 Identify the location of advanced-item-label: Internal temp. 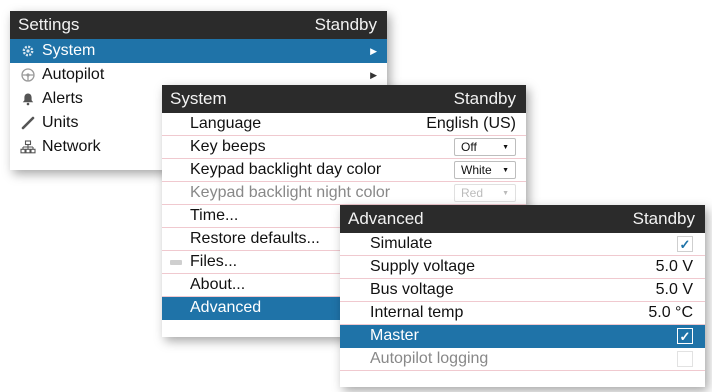
(417, 312).